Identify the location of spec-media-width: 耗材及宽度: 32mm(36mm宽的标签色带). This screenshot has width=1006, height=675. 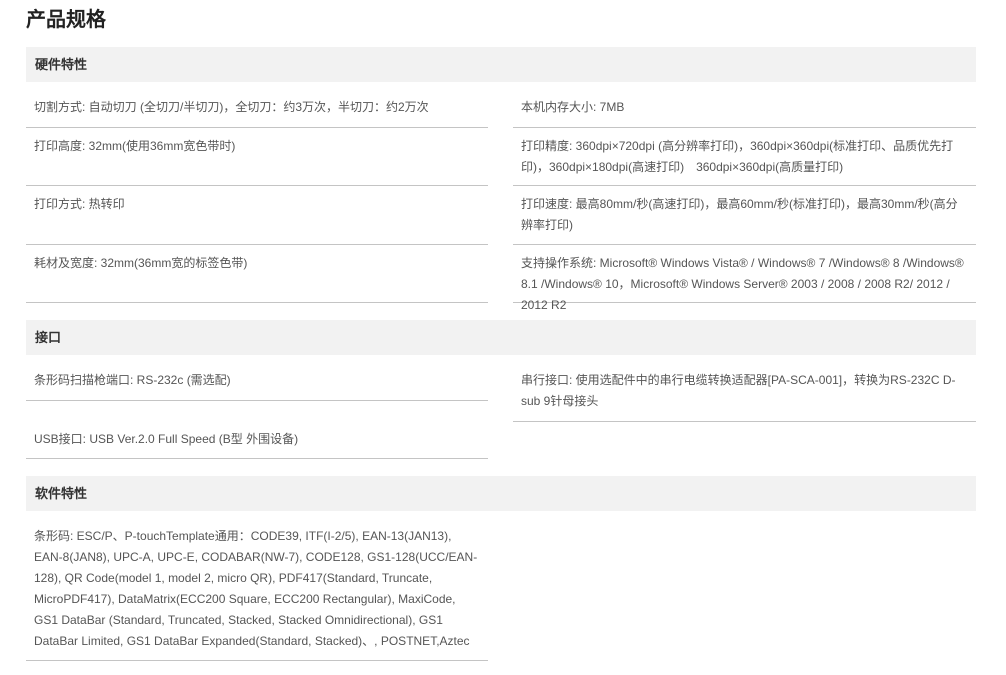
(257, 274).